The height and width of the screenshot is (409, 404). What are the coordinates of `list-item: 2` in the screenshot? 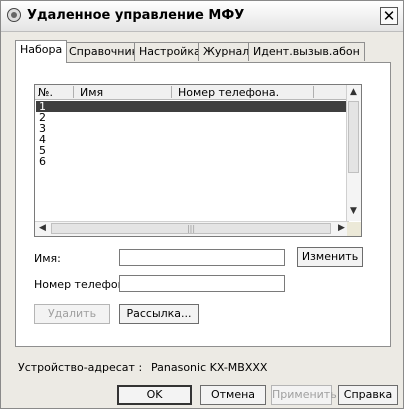 It's located at (191, 117).